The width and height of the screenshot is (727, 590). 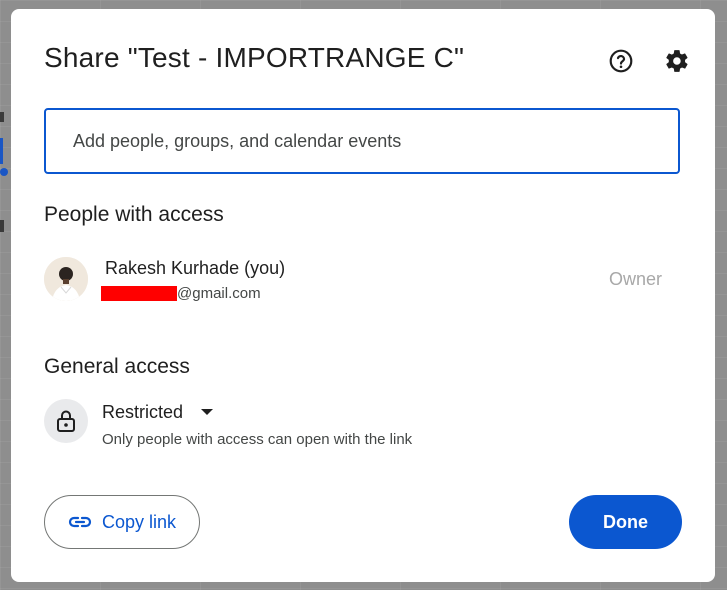 I want to click on add-people-field, so click(x=362, y=141).